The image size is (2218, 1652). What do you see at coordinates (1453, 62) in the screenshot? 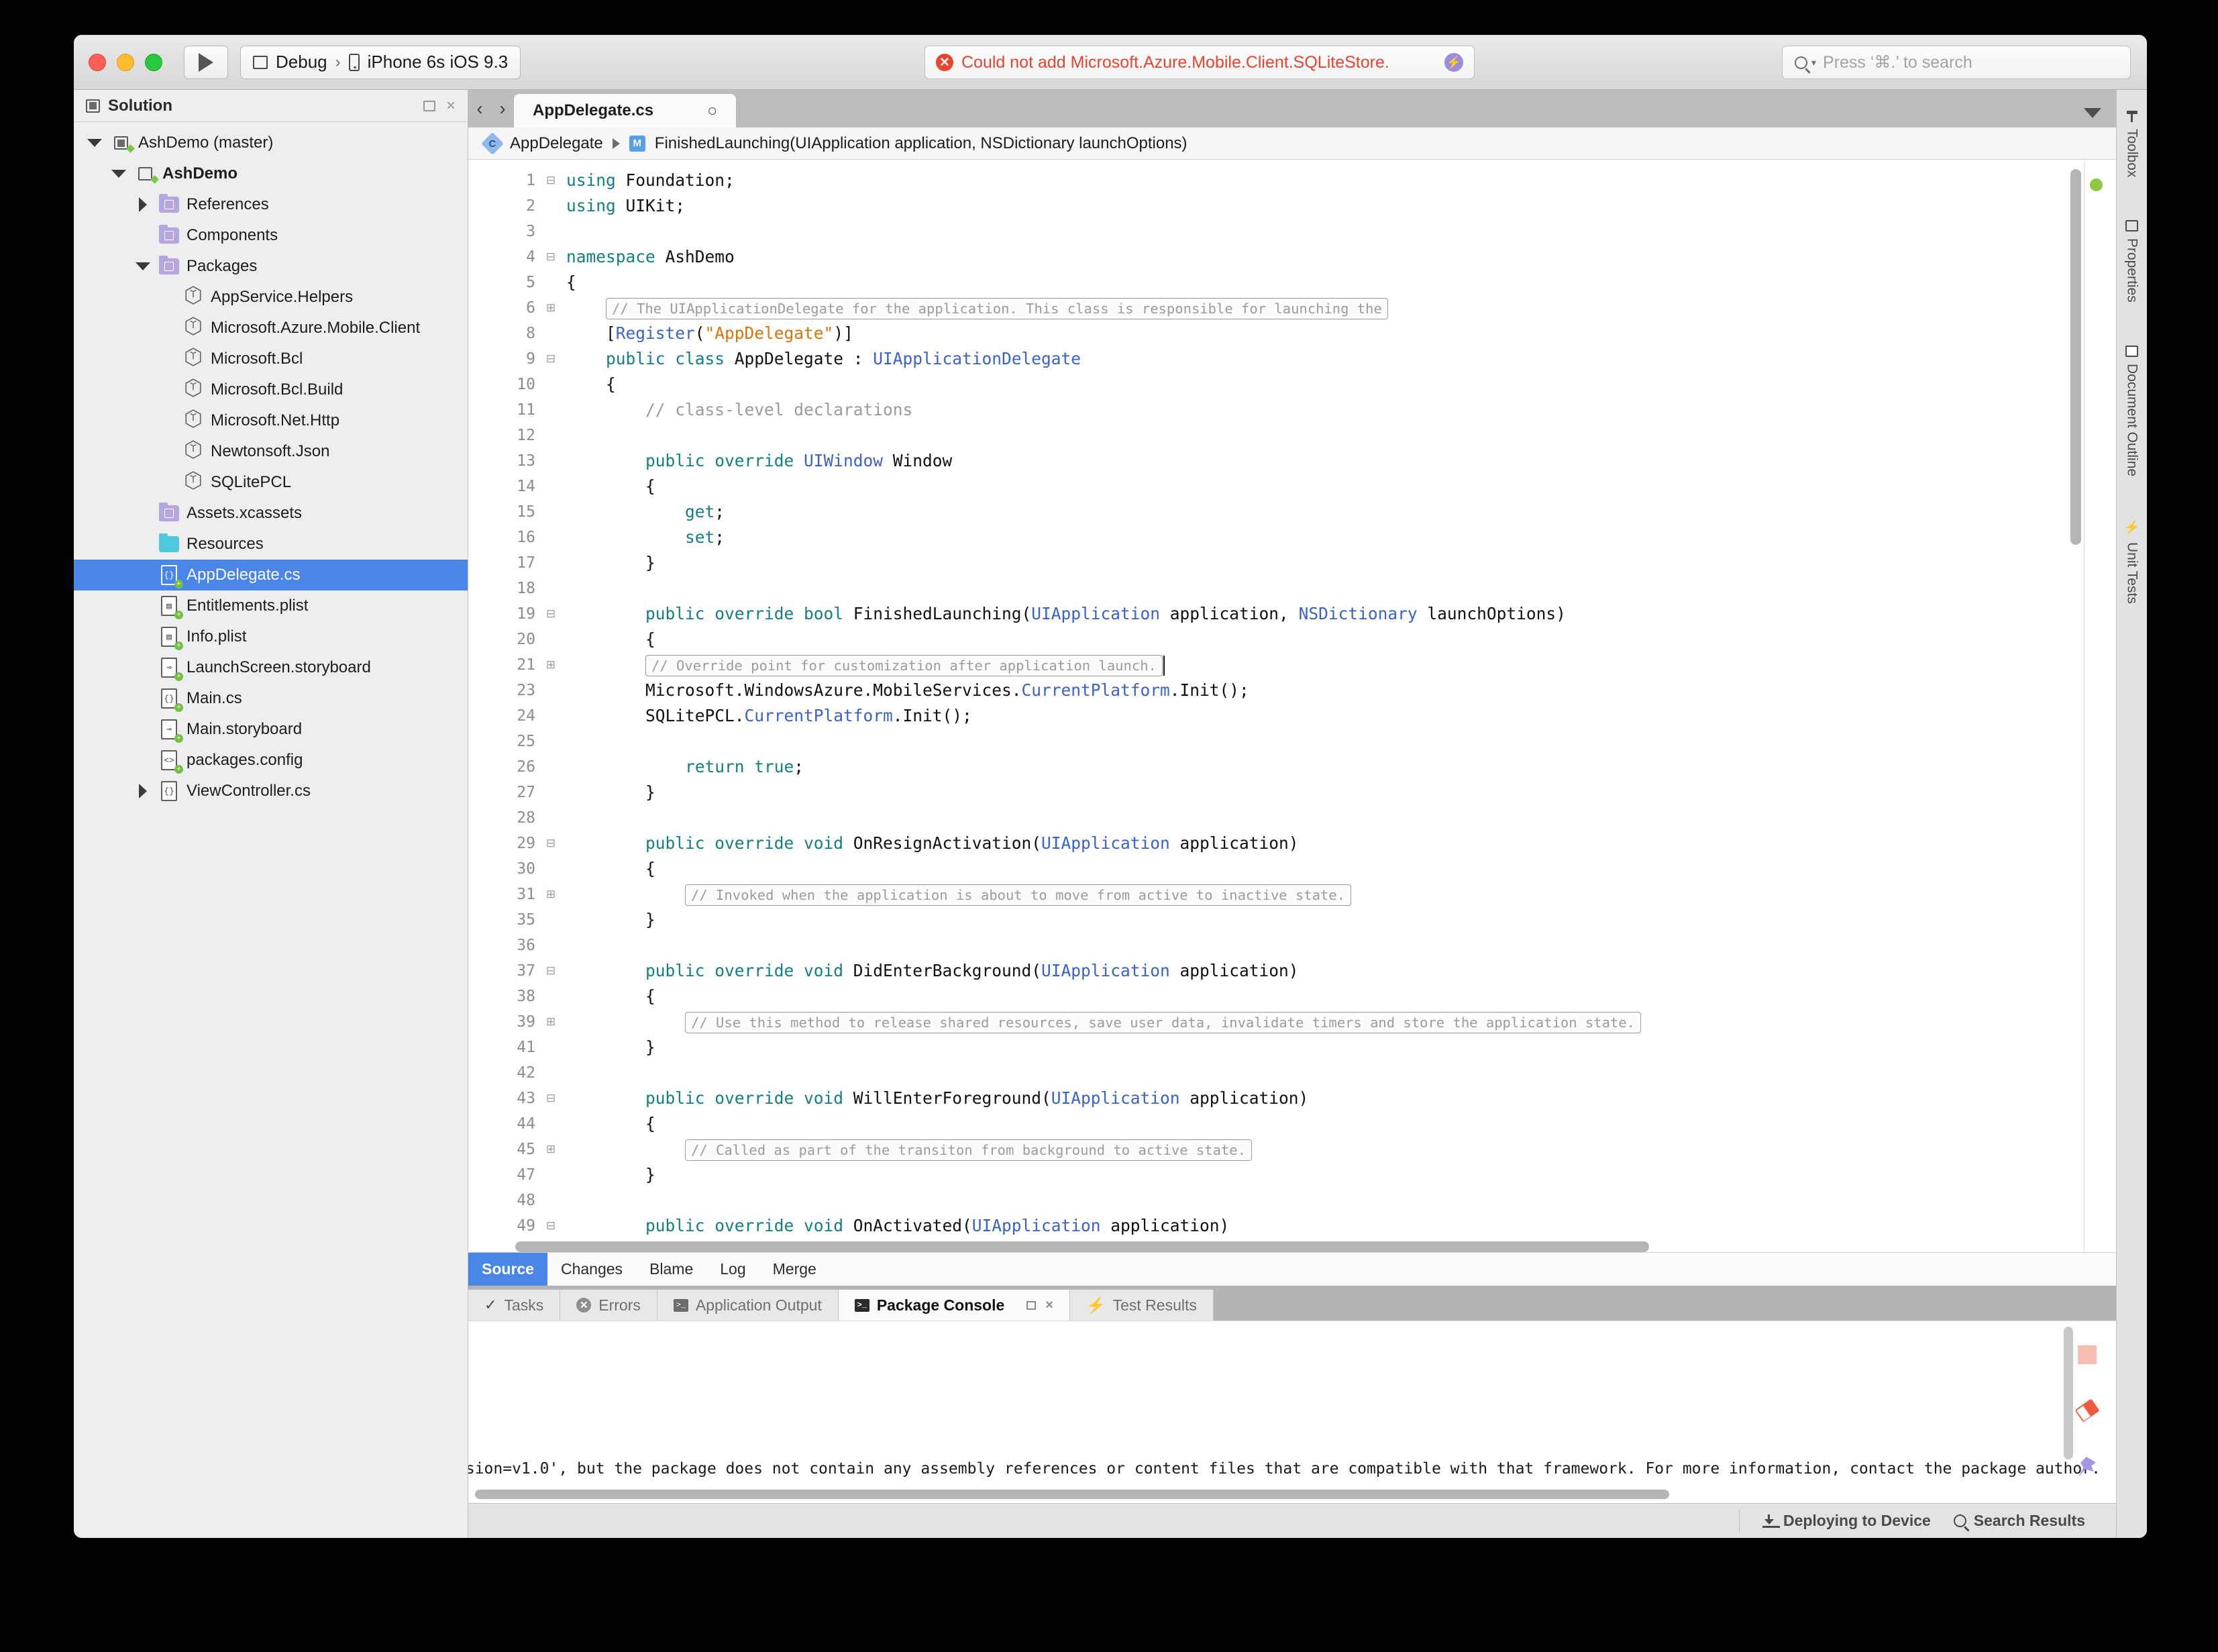
I see `bolt-icon: ⚡` at bounding box center [1453, 62].